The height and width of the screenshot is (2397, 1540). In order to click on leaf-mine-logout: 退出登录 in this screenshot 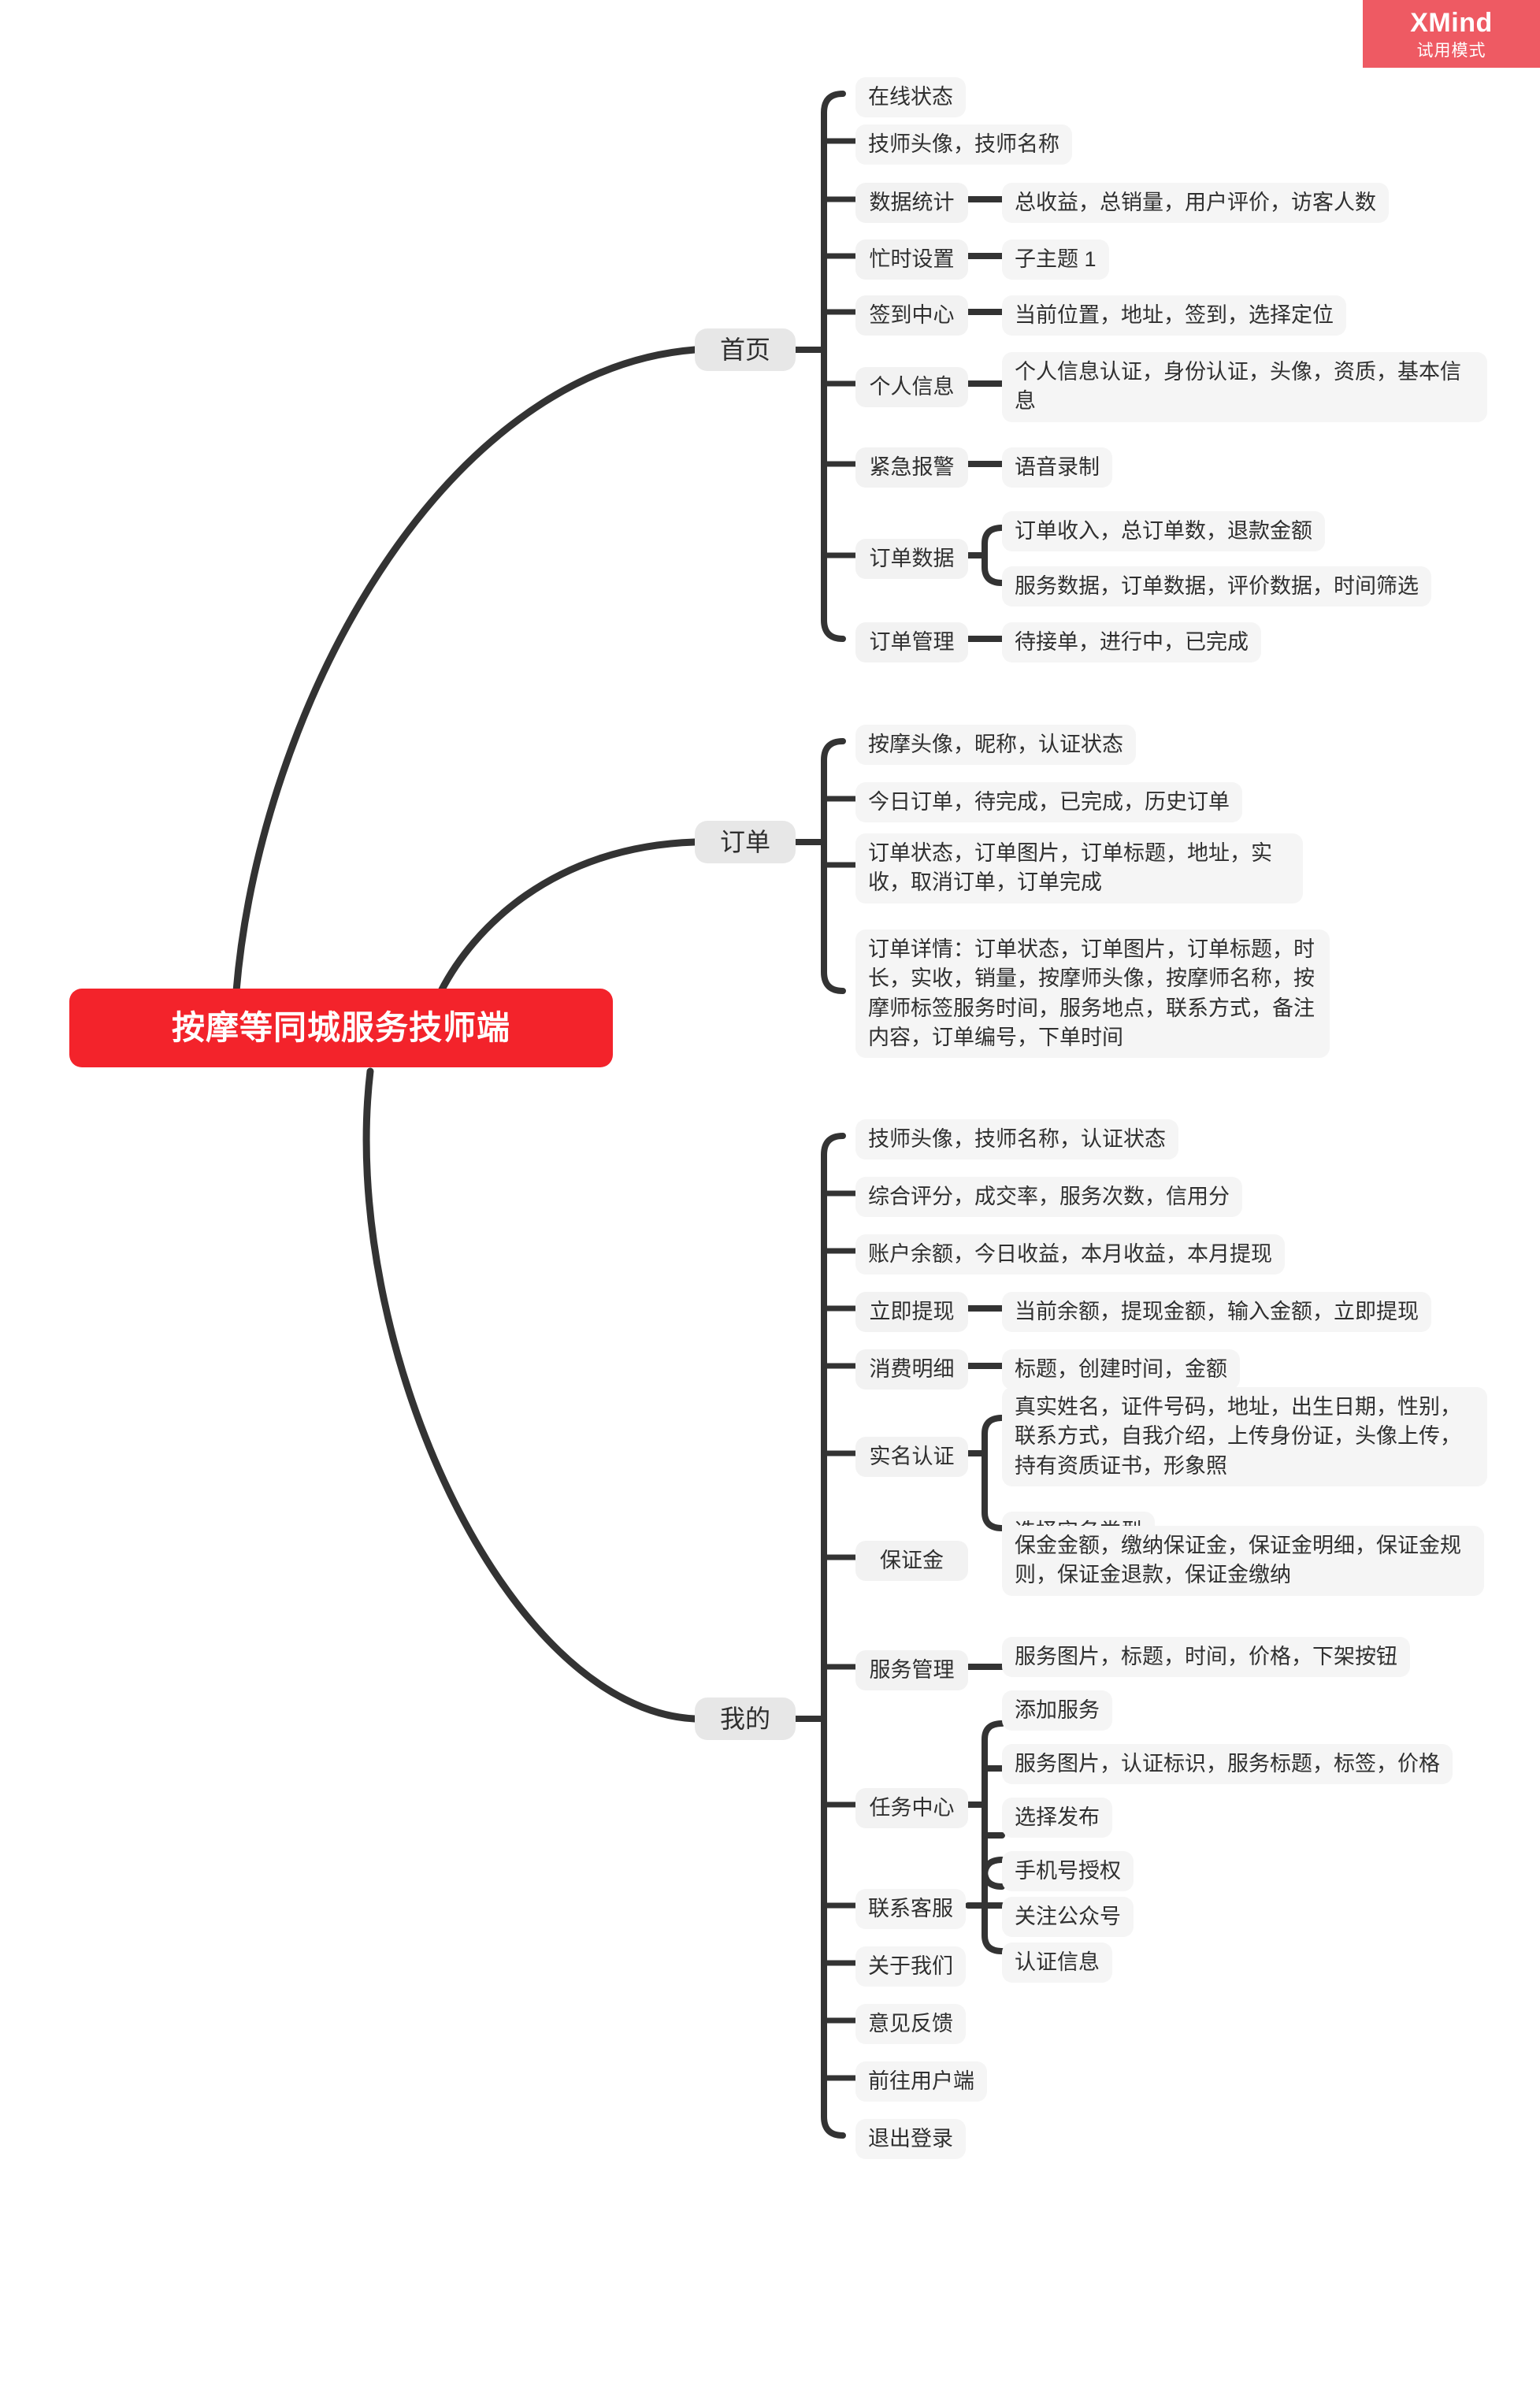, I will do `click(910, 2139)`.